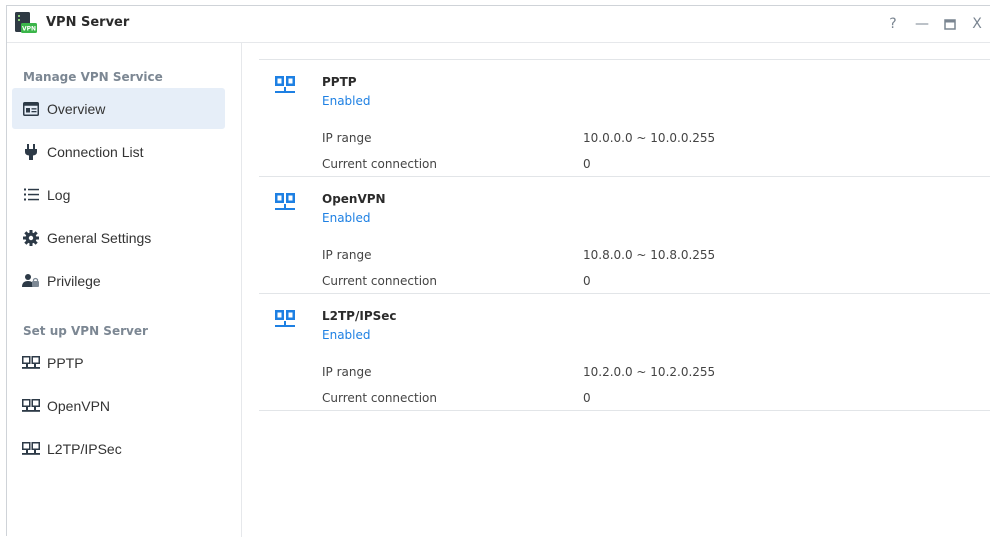 The height and width of the screenshot is (537, 990). Describe the element at coordinates (59, 194) in the screenshot. I see `sidebar-item-label: Log` at that location.